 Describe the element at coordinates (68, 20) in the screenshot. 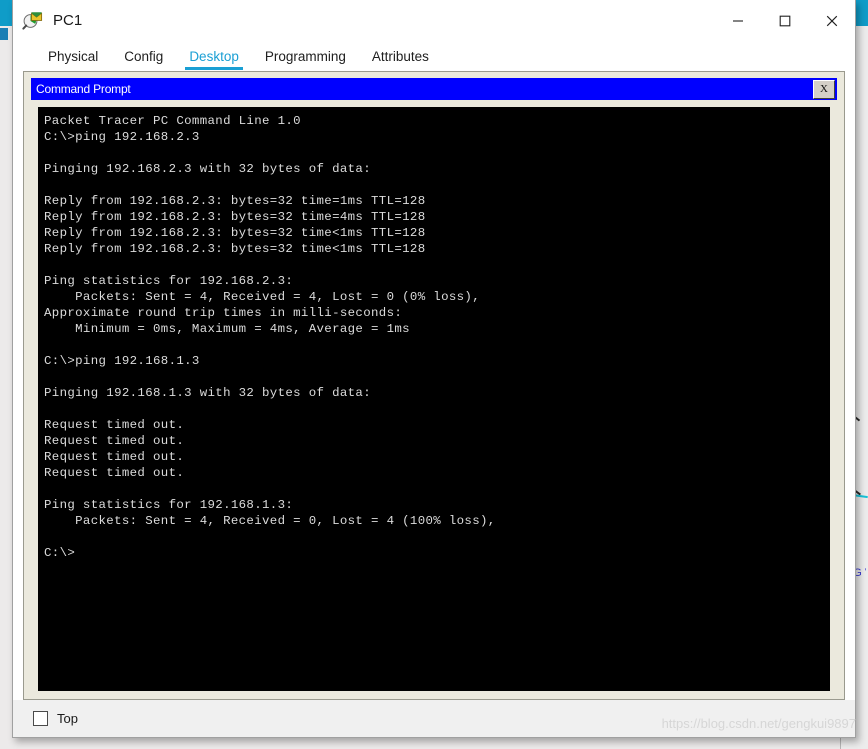

I see `window-title: PC1` at that location.